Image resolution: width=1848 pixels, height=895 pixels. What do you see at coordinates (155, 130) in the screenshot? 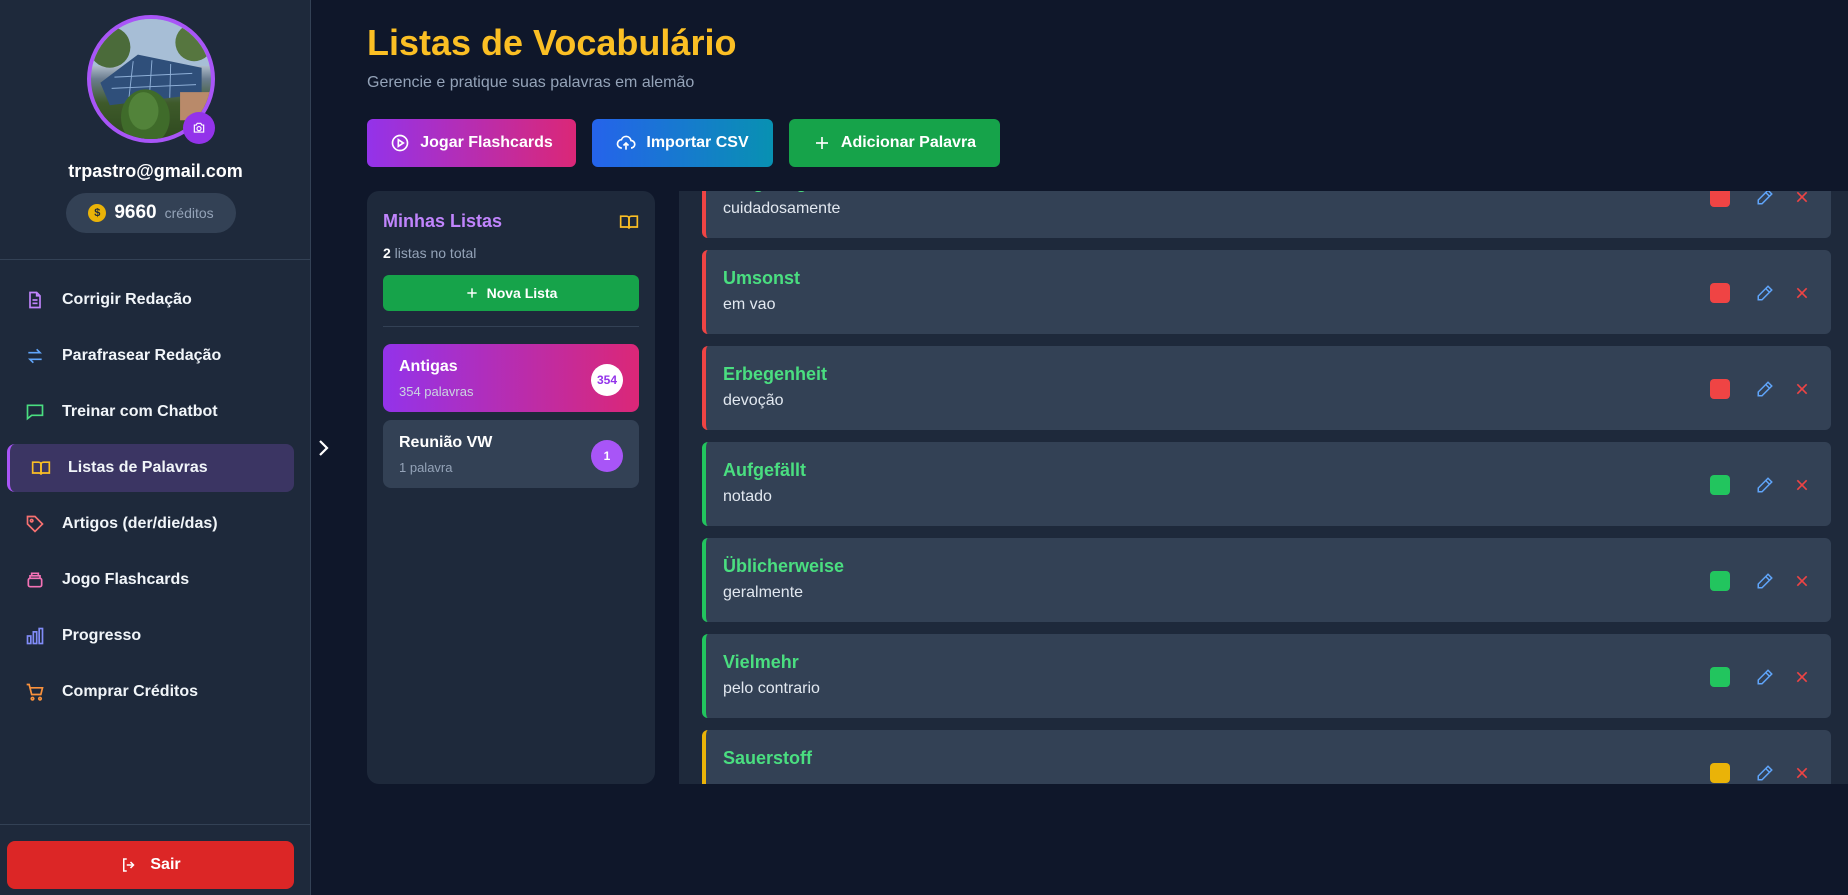
I see `profile-section: trpastro@gmail.com $ 9660 créditos` at bounding box center [155, 130].